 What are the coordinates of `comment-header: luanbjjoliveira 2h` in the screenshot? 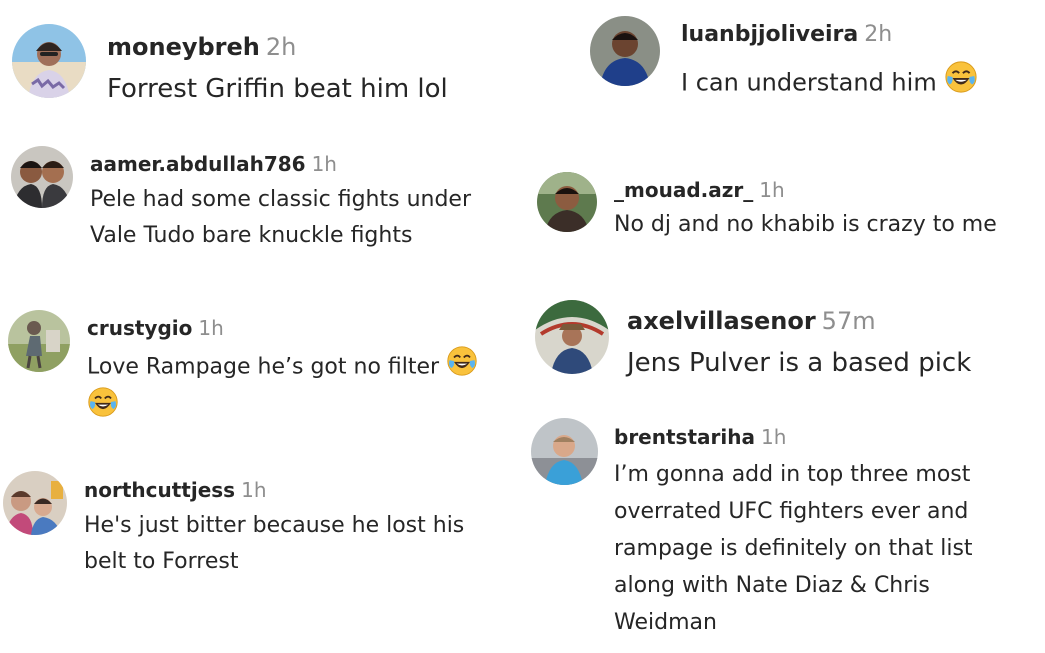 It's located at (786, 35).